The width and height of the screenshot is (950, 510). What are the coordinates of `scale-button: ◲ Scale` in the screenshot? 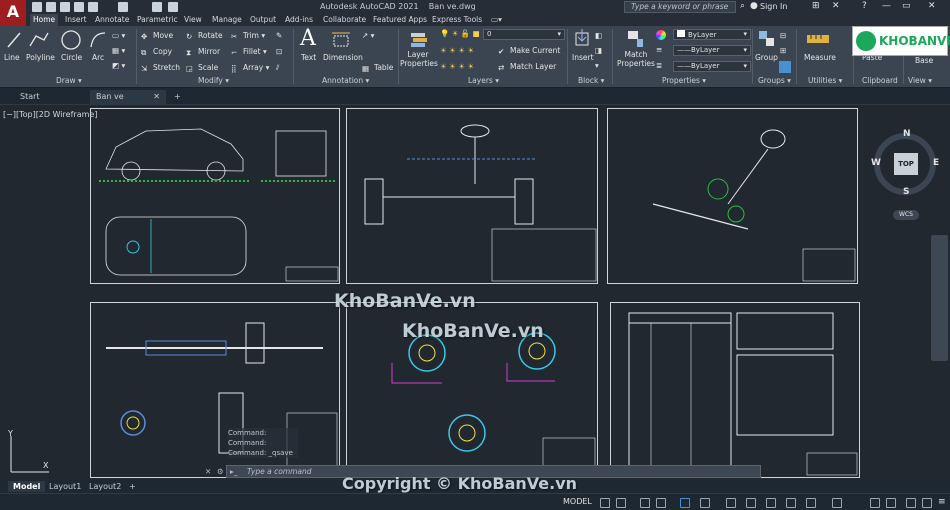 It's located at (202, 68).